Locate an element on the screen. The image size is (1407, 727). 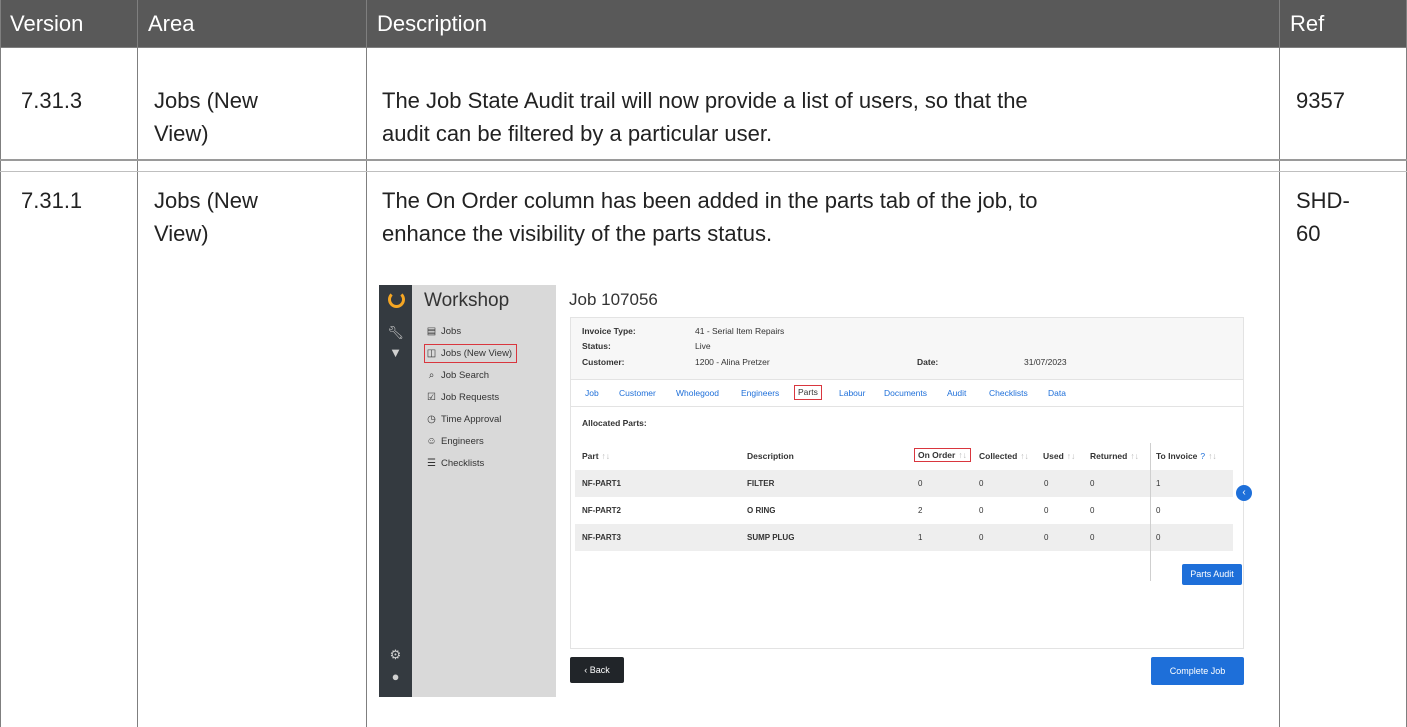
row-version: 7.31.1 is located at coordinates (52, 200).